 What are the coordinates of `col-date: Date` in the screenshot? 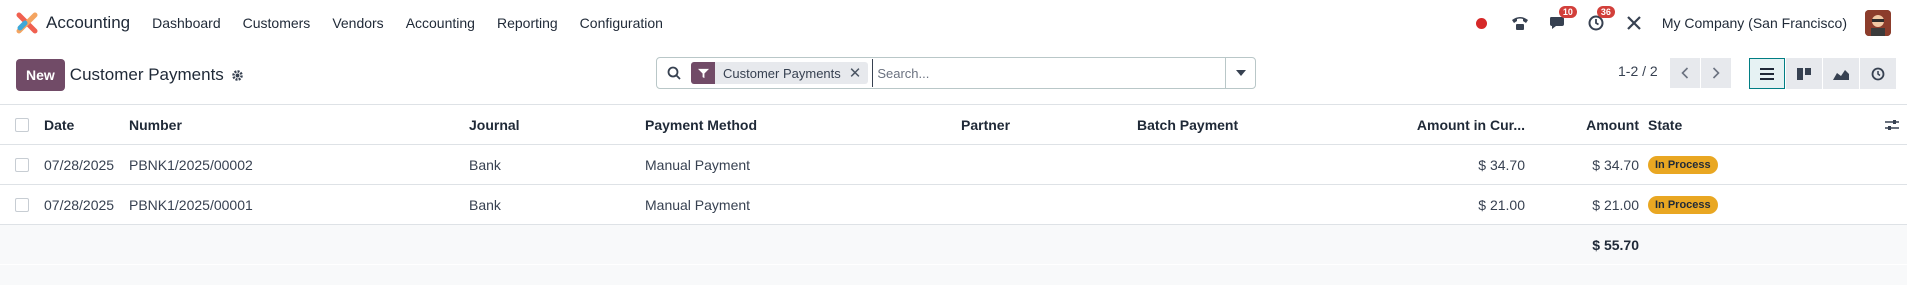 It's located at (59, 125).